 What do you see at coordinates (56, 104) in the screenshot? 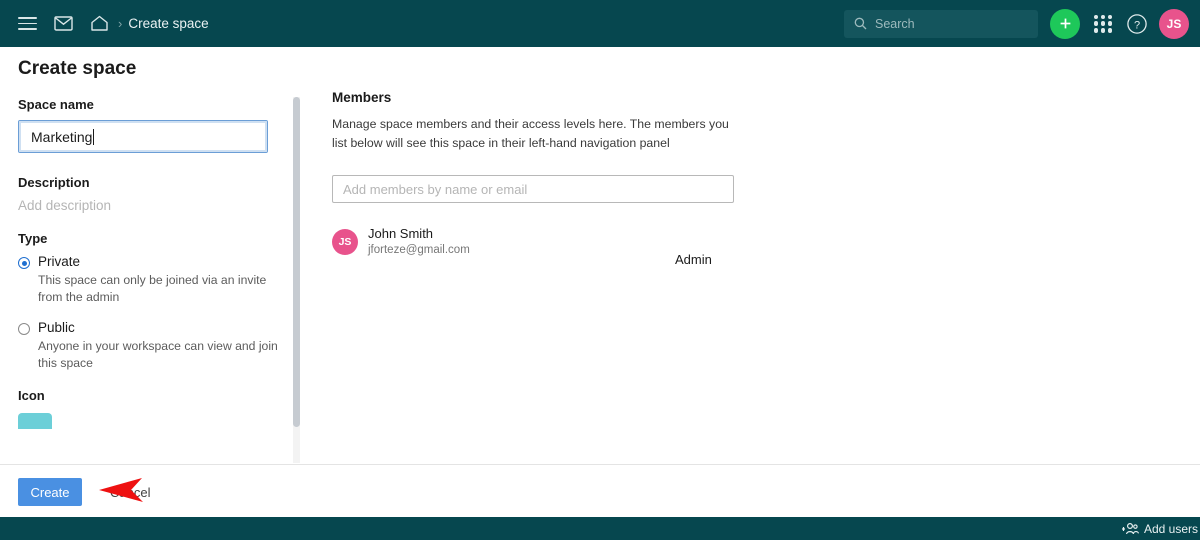
I see `space-name-label: Space name` at bounding box center [56, 104].